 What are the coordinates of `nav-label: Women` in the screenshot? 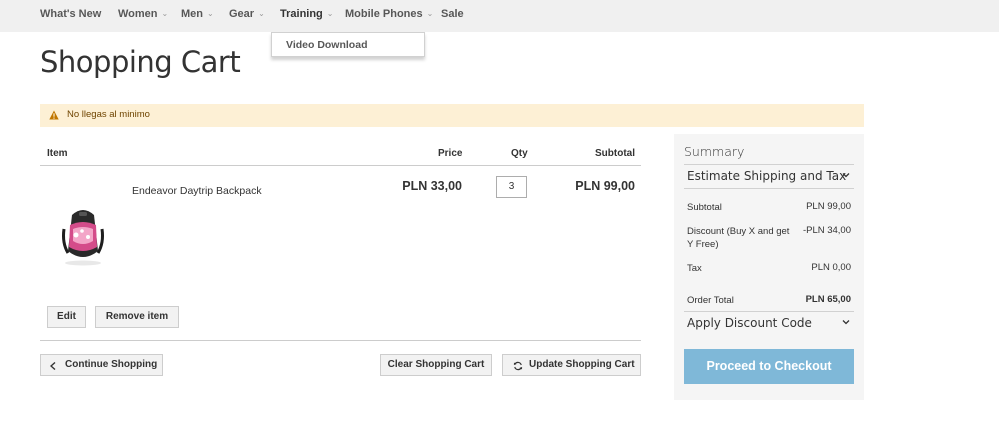 It's located at (138, 14).